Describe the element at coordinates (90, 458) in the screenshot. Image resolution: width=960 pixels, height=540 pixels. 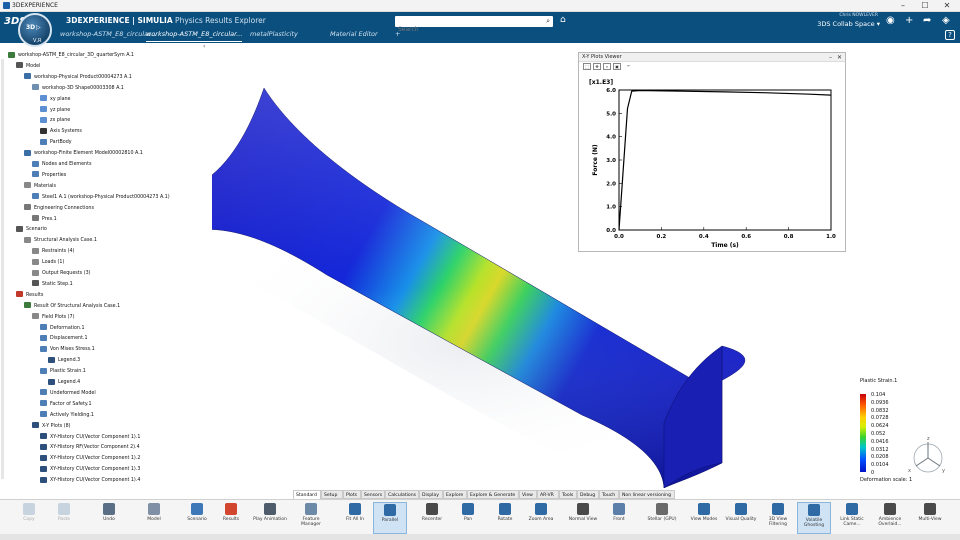
I see `tree-item: XY-History CU(Vector Component 1).2` at that location.